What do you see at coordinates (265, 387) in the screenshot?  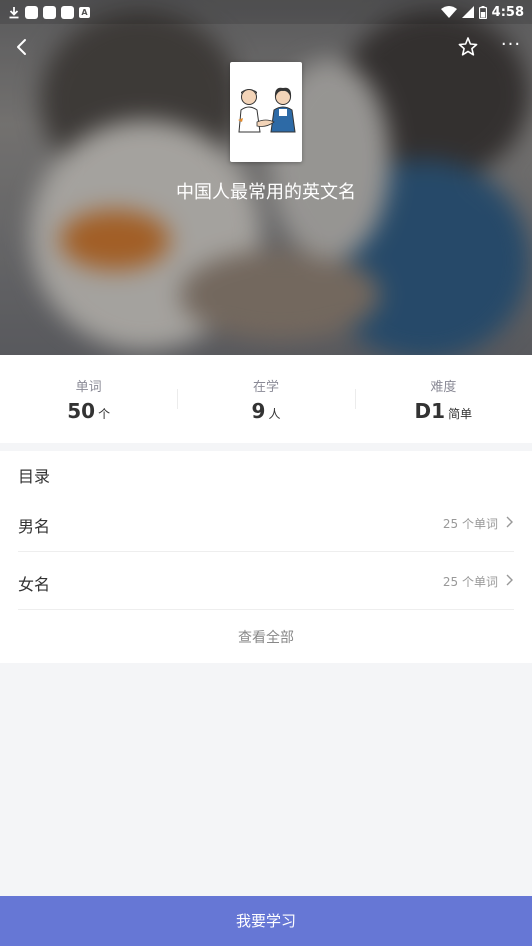 I see `stat-label: 在学` at bounding box center [265, 387].